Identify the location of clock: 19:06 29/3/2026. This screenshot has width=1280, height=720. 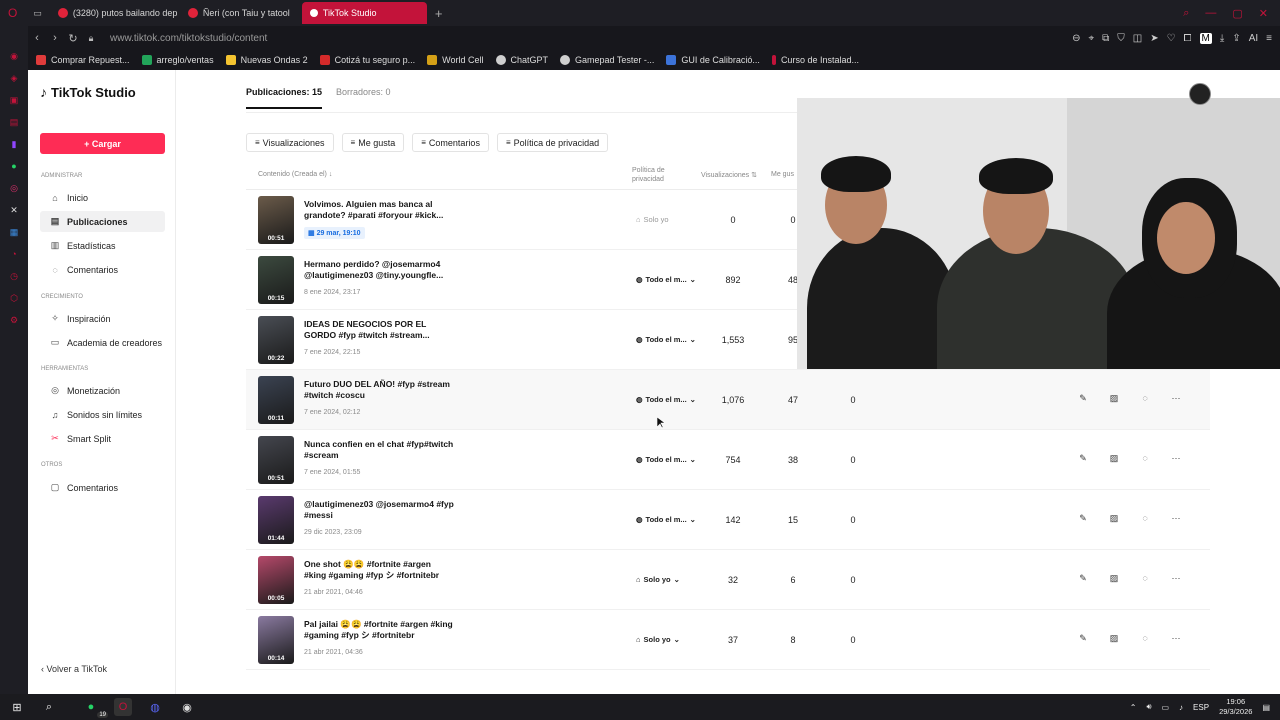
(1235, 707).